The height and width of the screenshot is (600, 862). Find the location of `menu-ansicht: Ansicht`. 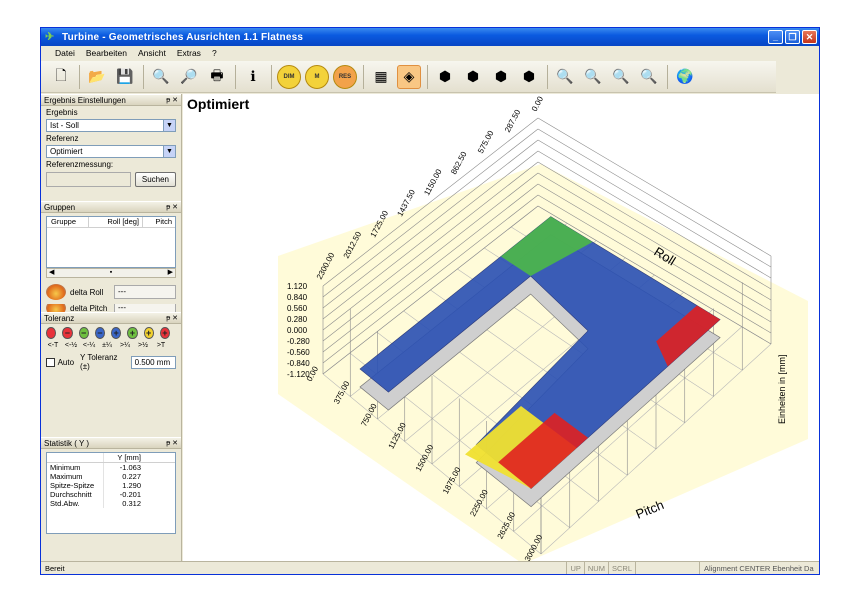

menu-ansicht: Ansicht is located at coordinates (152, 53).